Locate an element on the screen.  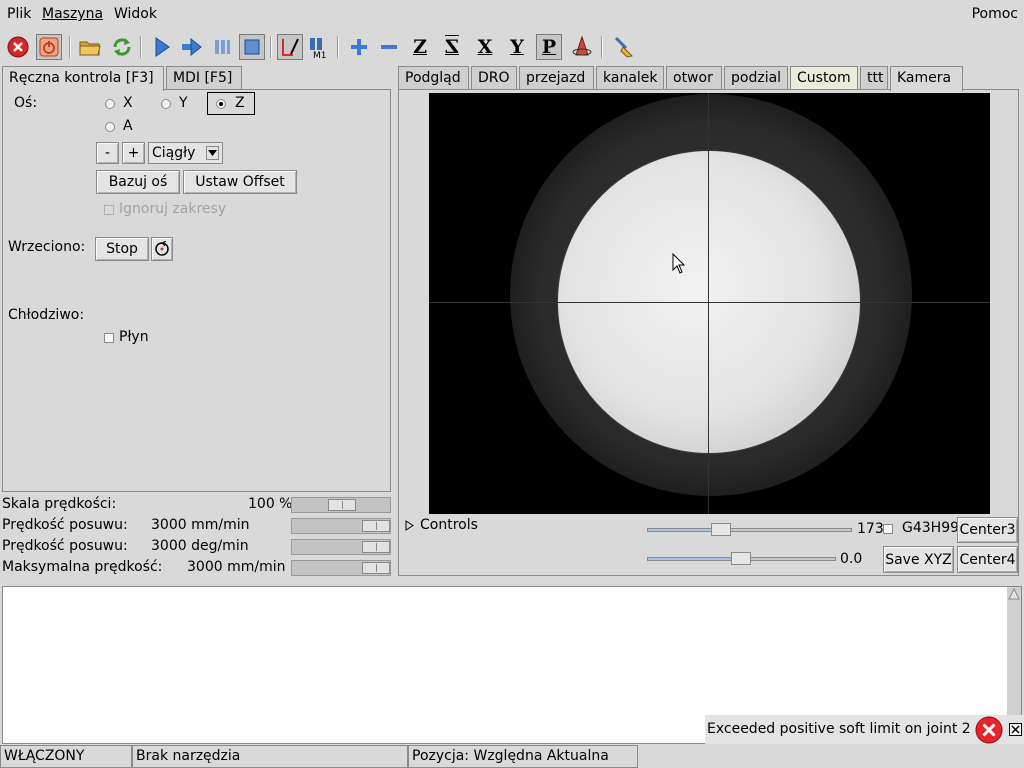
axis-y-label: Y is located at coordinates (183, 103).